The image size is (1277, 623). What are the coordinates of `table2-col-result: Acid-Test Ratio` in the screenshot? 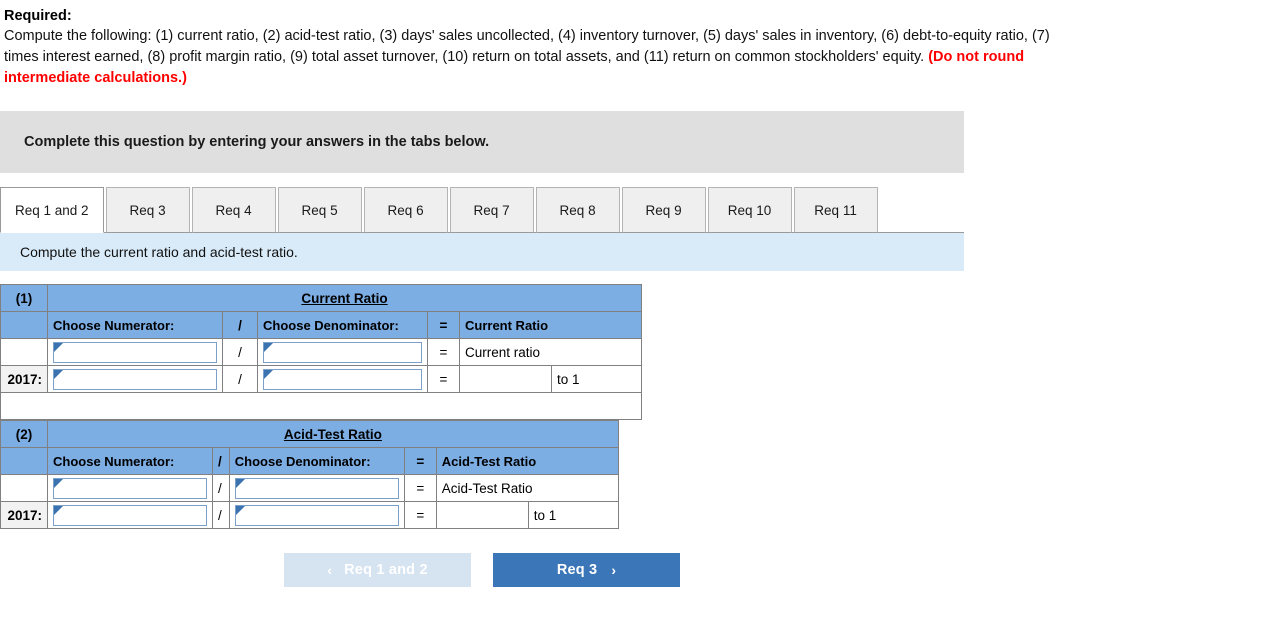 It's located at (527, 461).